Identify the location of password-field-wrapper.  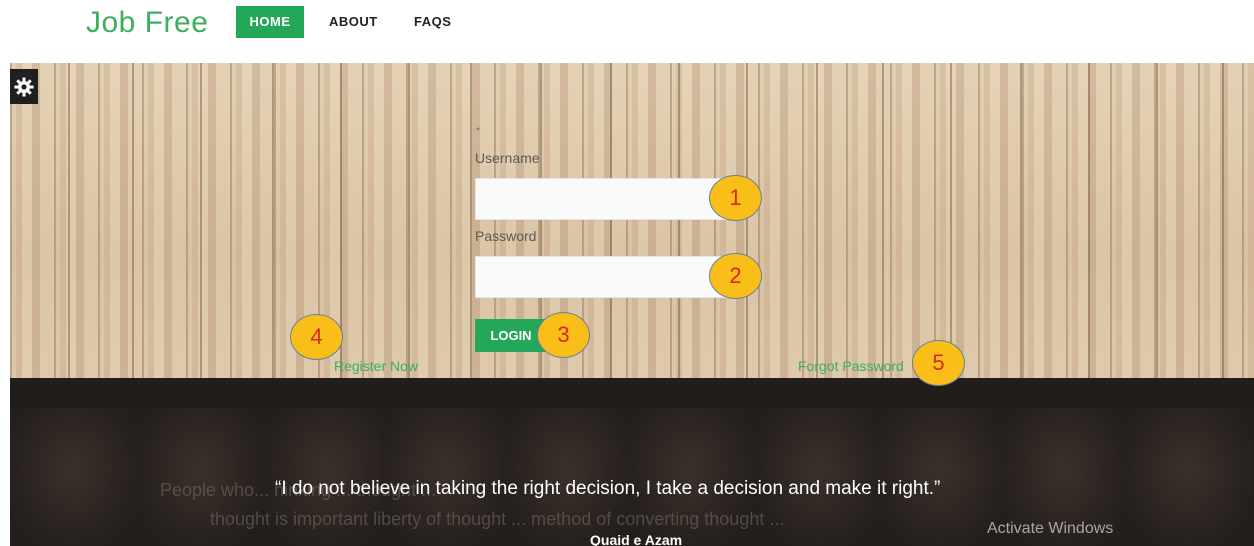
(610, 277).